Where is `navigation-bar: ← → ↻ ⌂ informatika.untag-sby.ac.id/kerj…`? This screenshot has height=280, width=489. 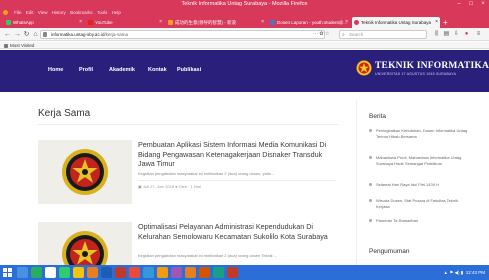 navigation-bar: ← → ↻ ⌂ informatika.untag-sby.ac.id/kerj… is located at coordinates (244, 34).